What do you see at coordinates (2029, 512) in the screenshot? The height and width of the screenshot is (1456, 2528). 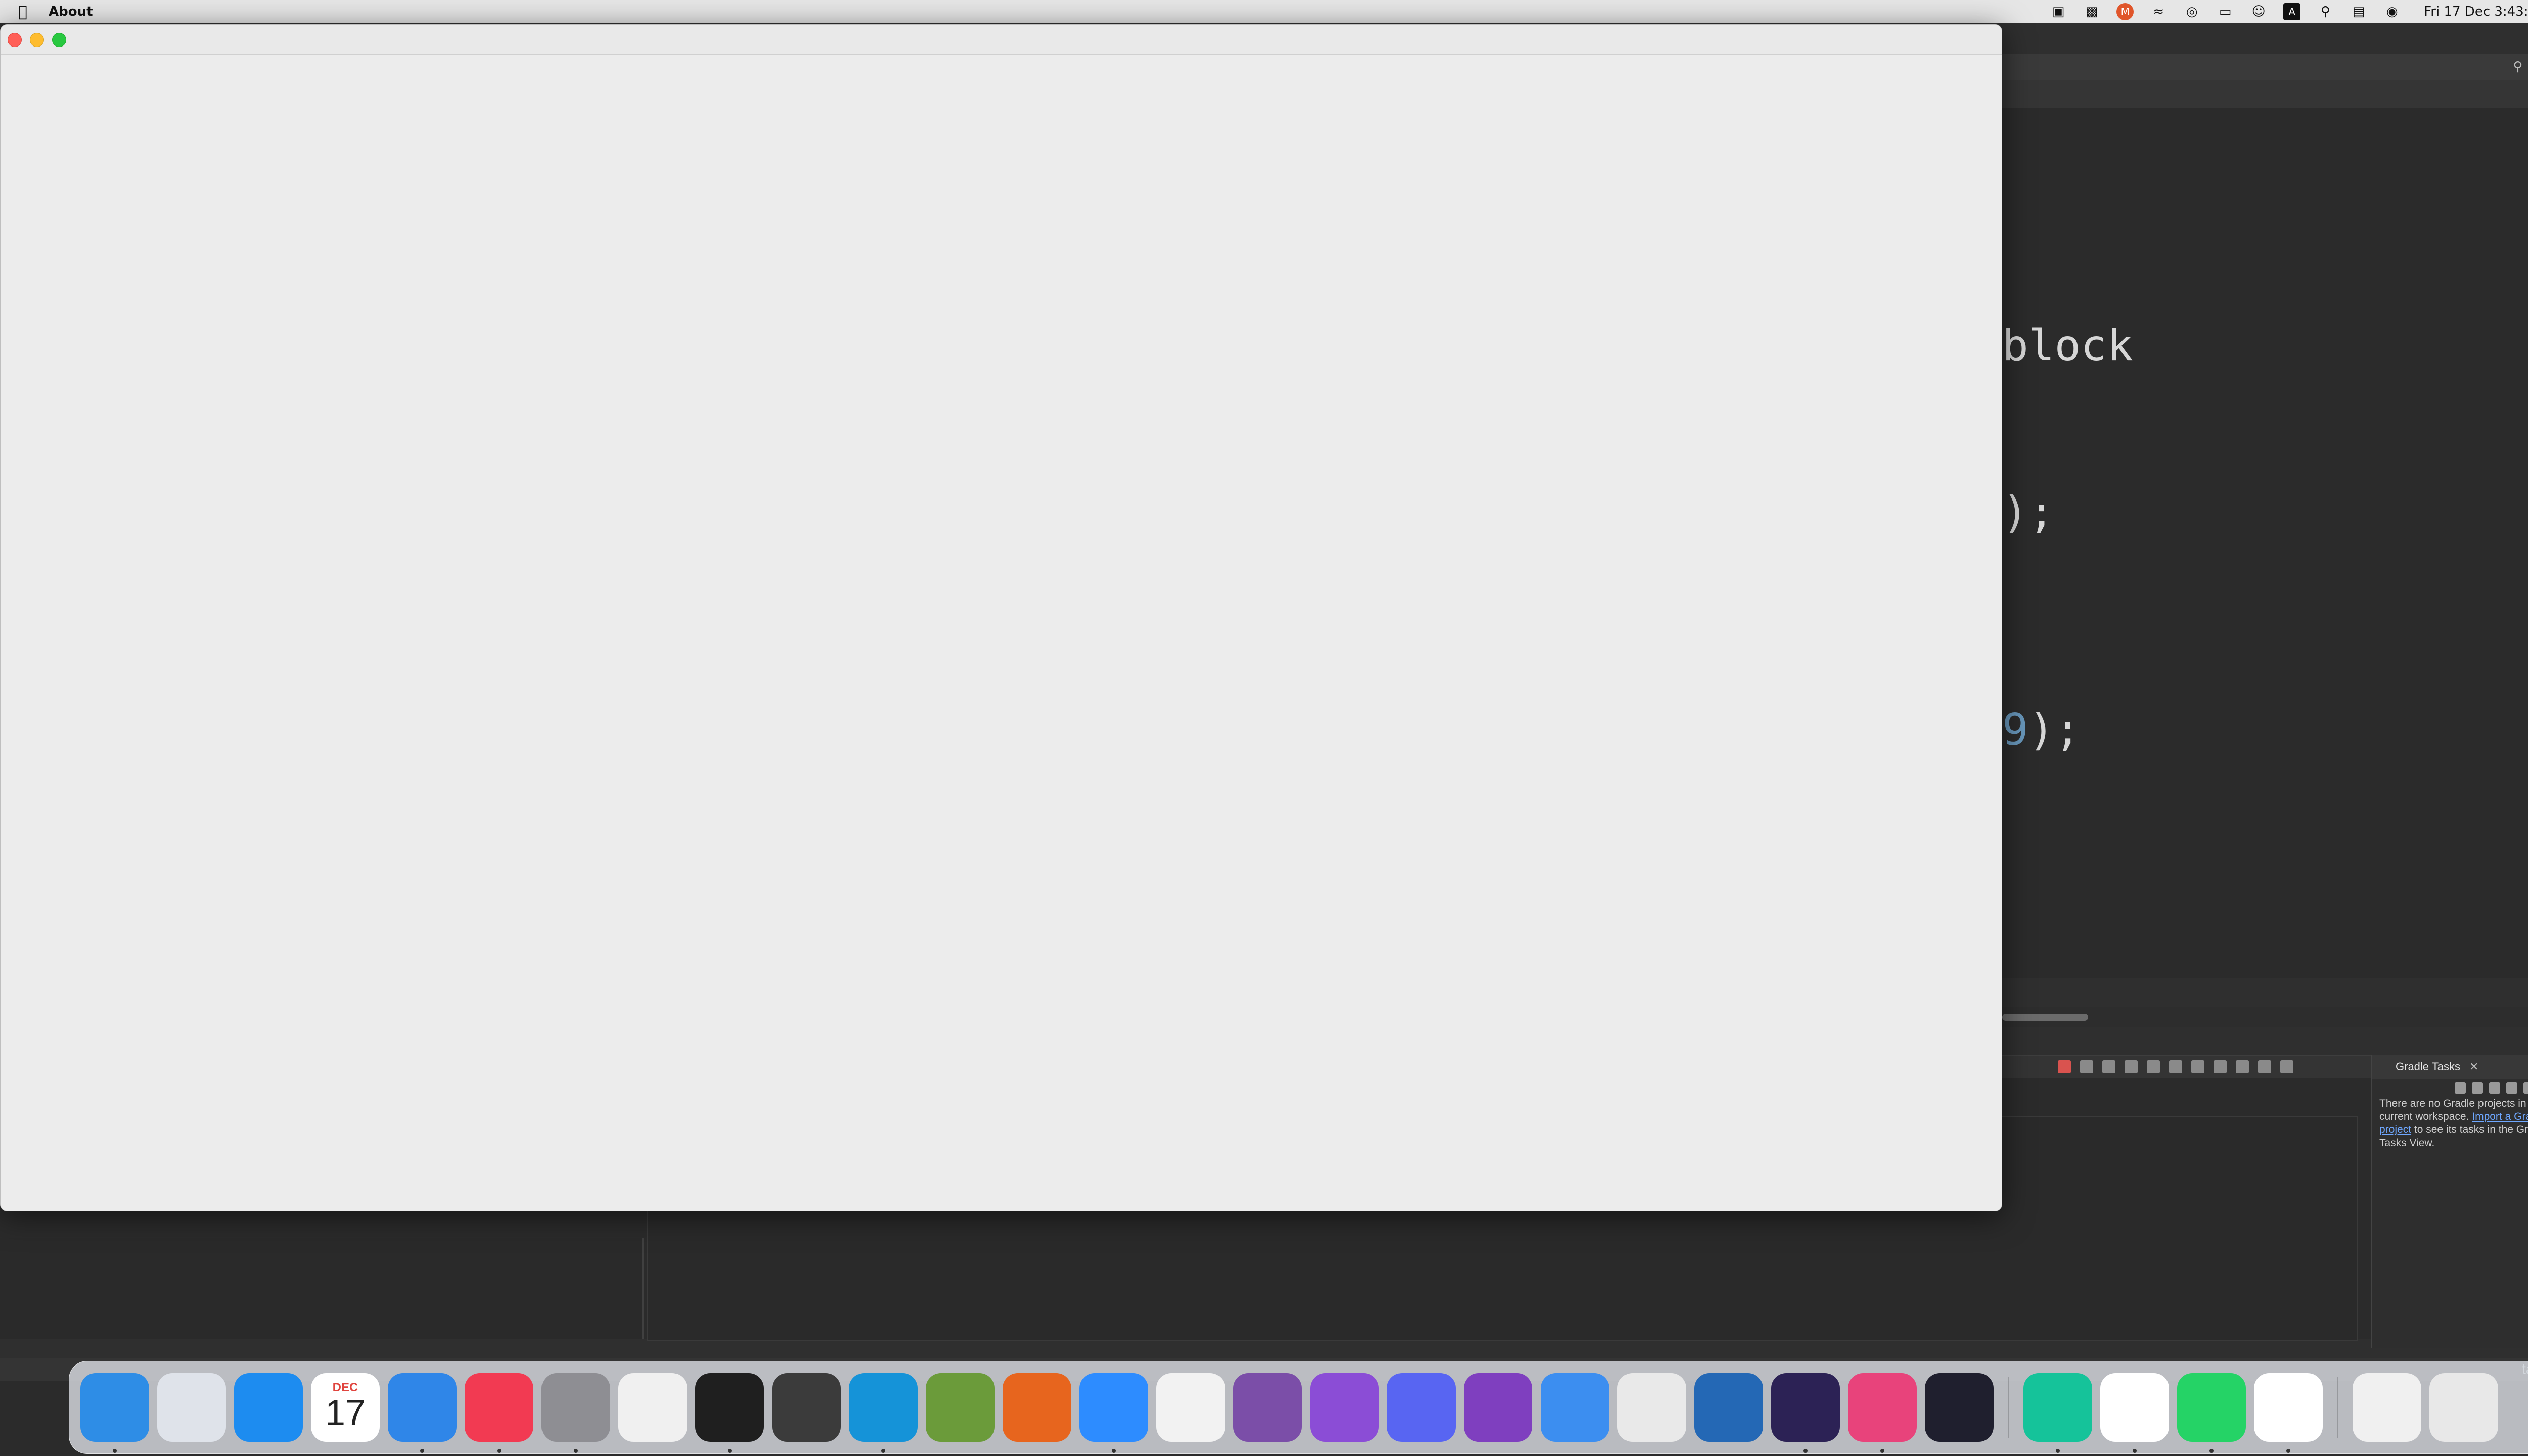 I see `code-line: );` at bounding box center [2029, 512].